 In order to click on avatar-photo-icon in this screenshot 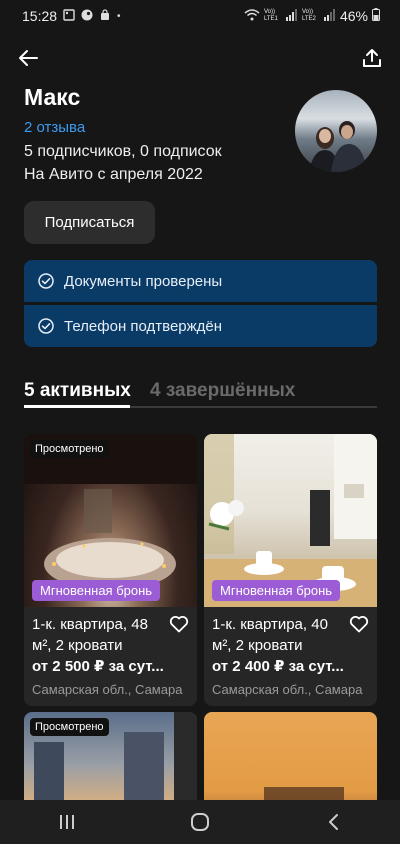, I will do `click(338, 146)`.